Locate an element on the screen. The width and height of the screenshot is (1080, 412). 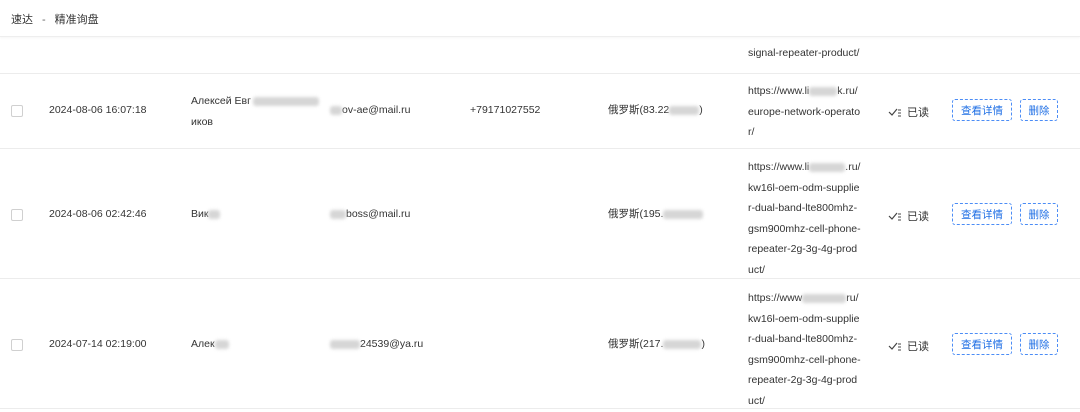
email-text: boss@mail.ru is located at coordinates (378, 214).